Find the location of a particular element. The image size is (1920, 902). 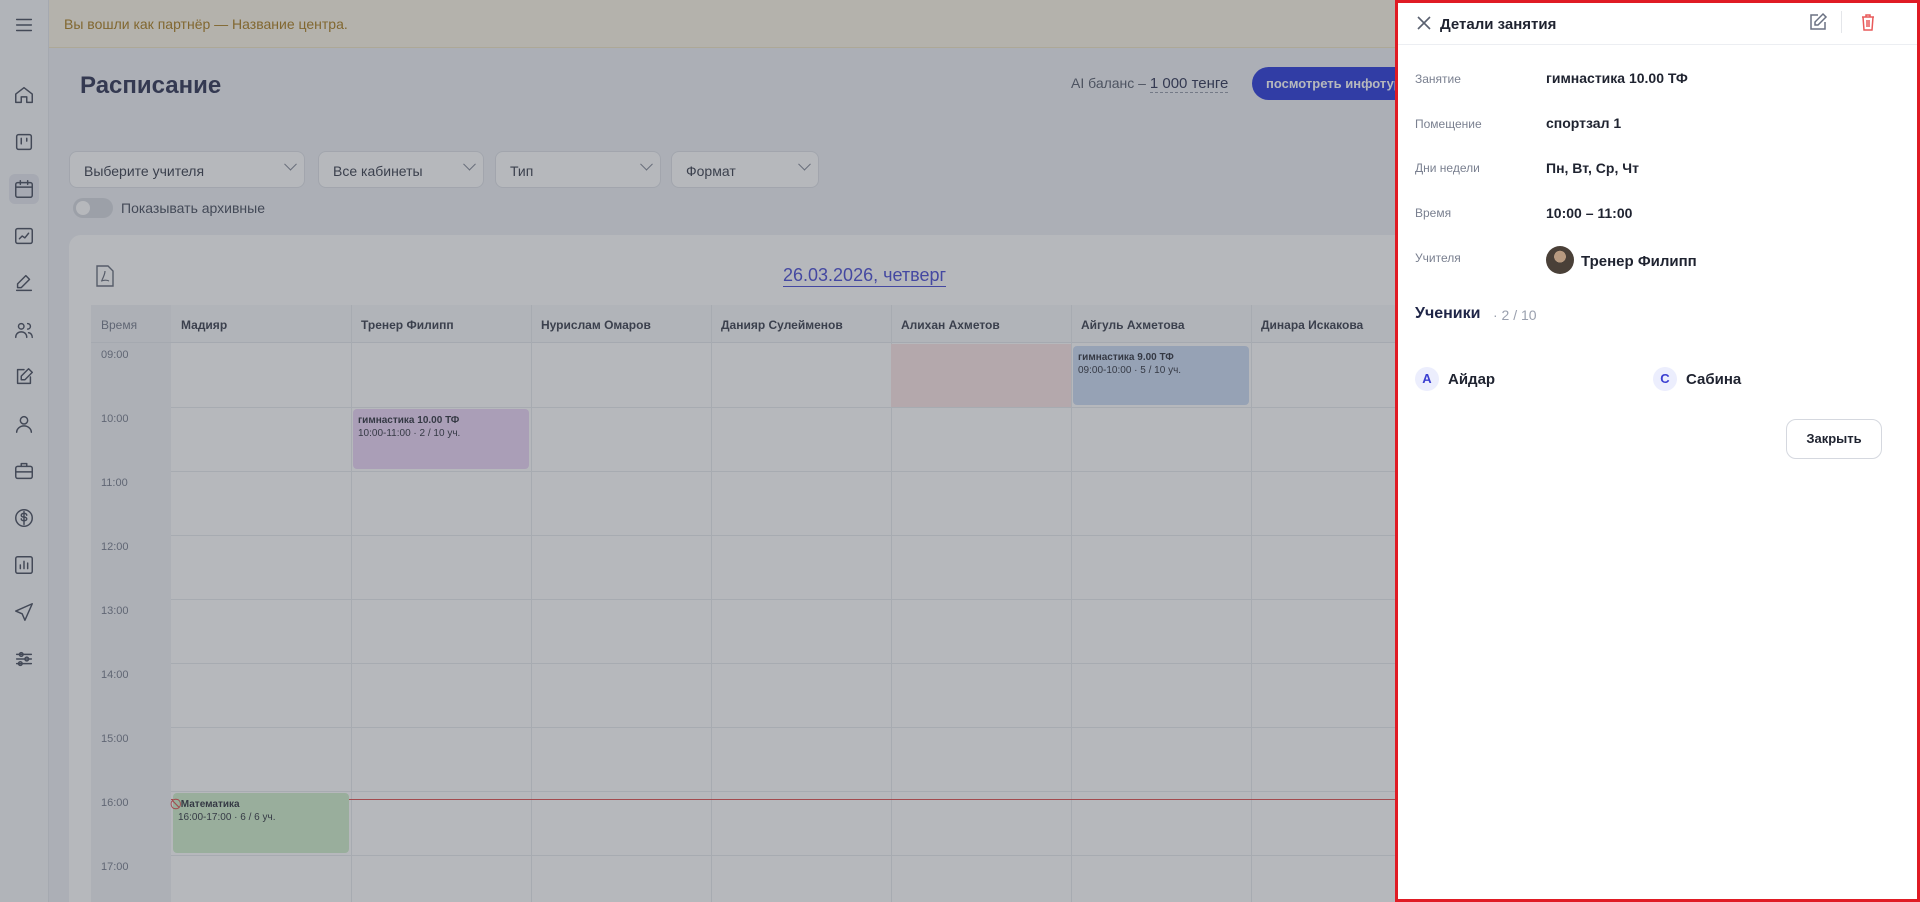

time-value: 10:00 – 11:00 is located at coordinates (1589, 213).